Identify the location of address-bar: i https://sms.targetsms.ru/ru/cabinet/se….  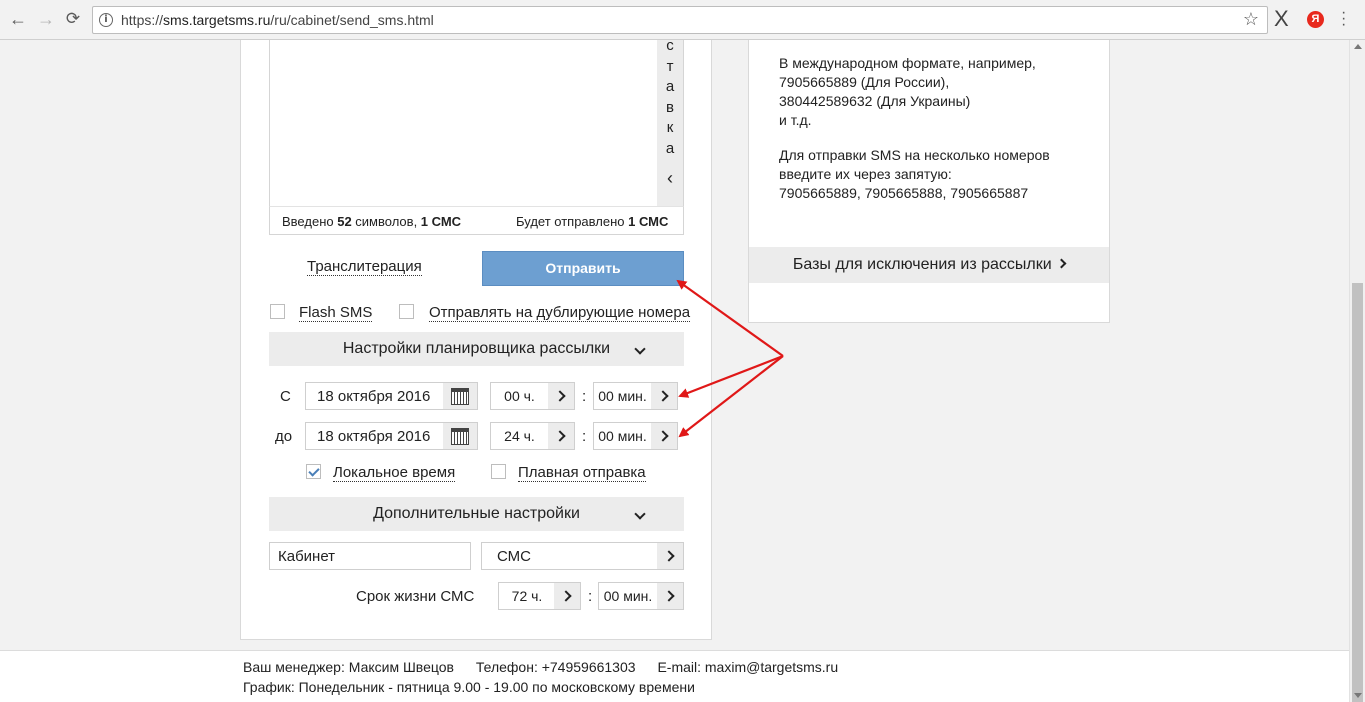
(680, 20).